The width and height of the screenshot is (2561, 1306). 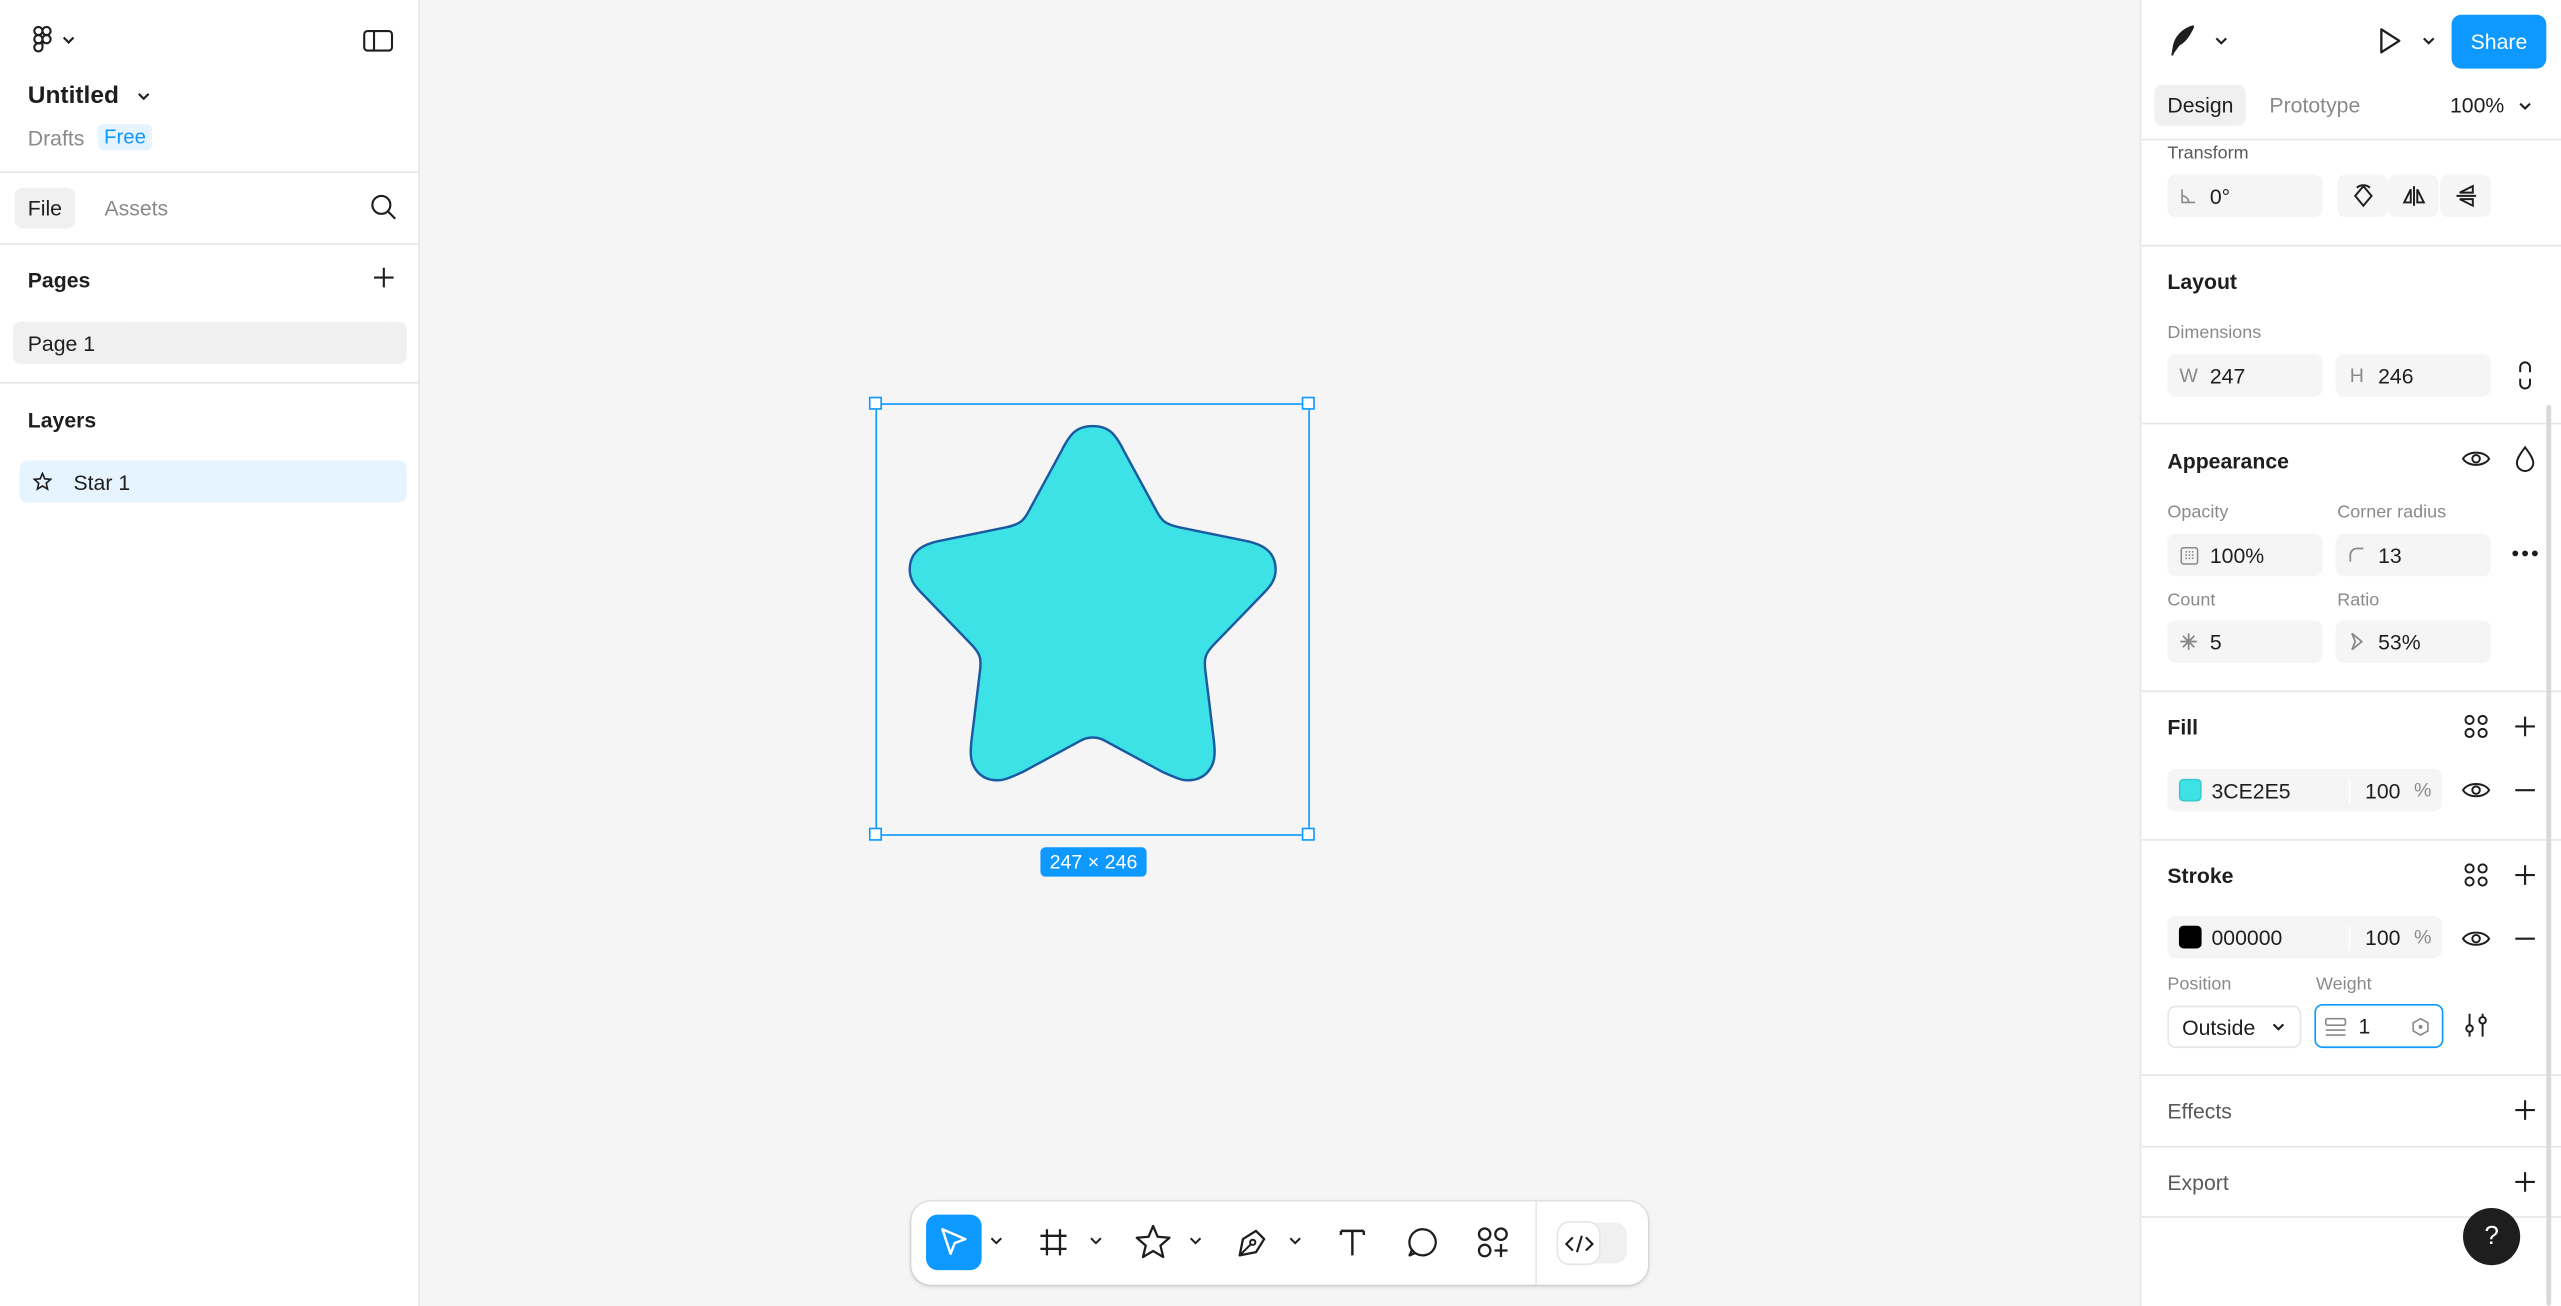 I want to click on zoom-dropdown: 100%, so click(x=2491, y=105).